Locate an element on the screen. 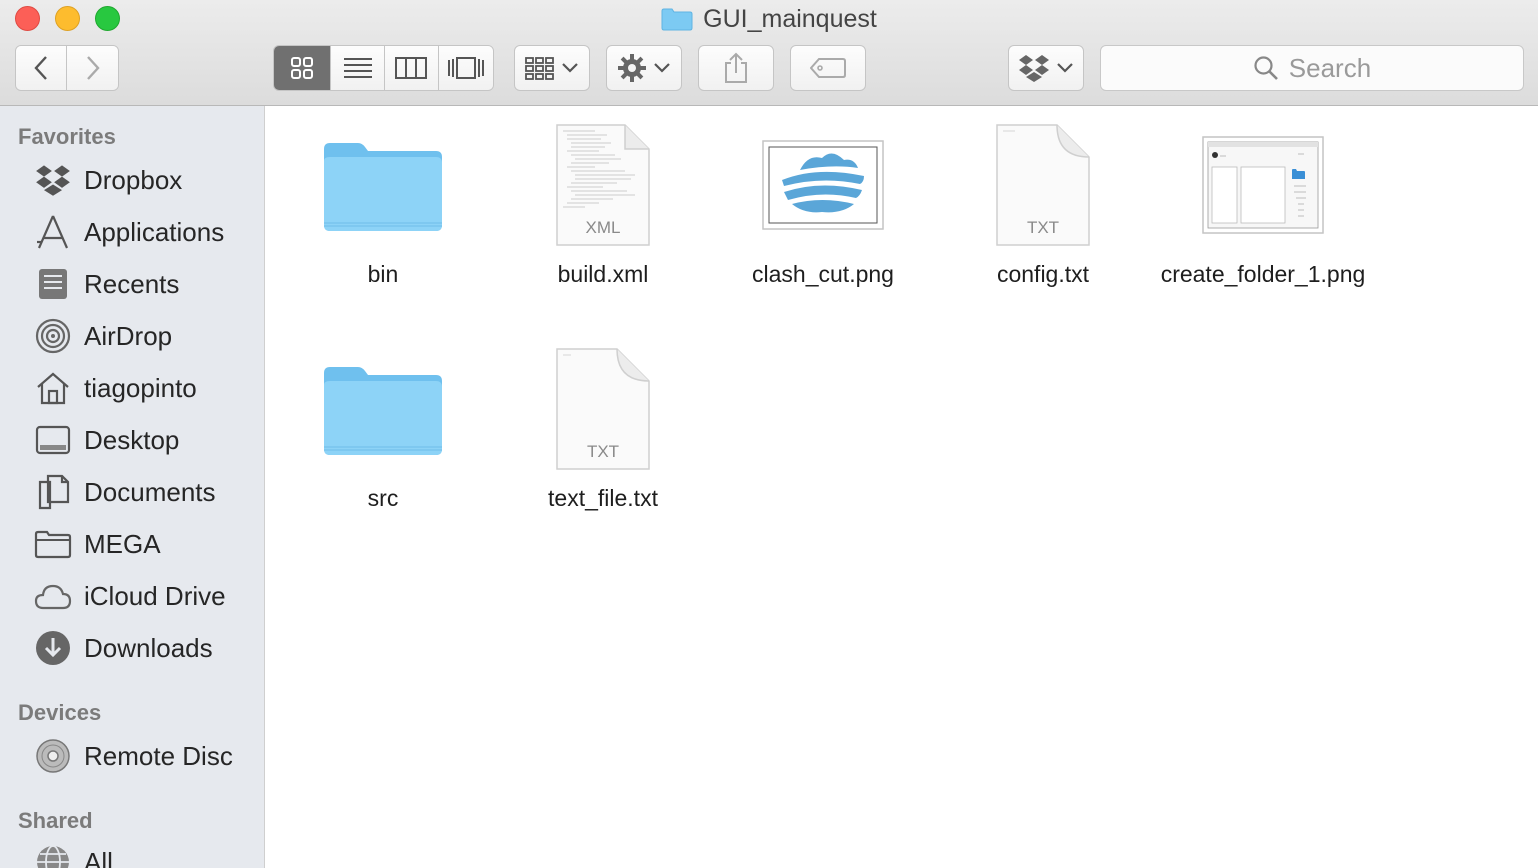 This screenshot has width=1538, height=868. search-field: Search is located at coordinates (1312, 68).